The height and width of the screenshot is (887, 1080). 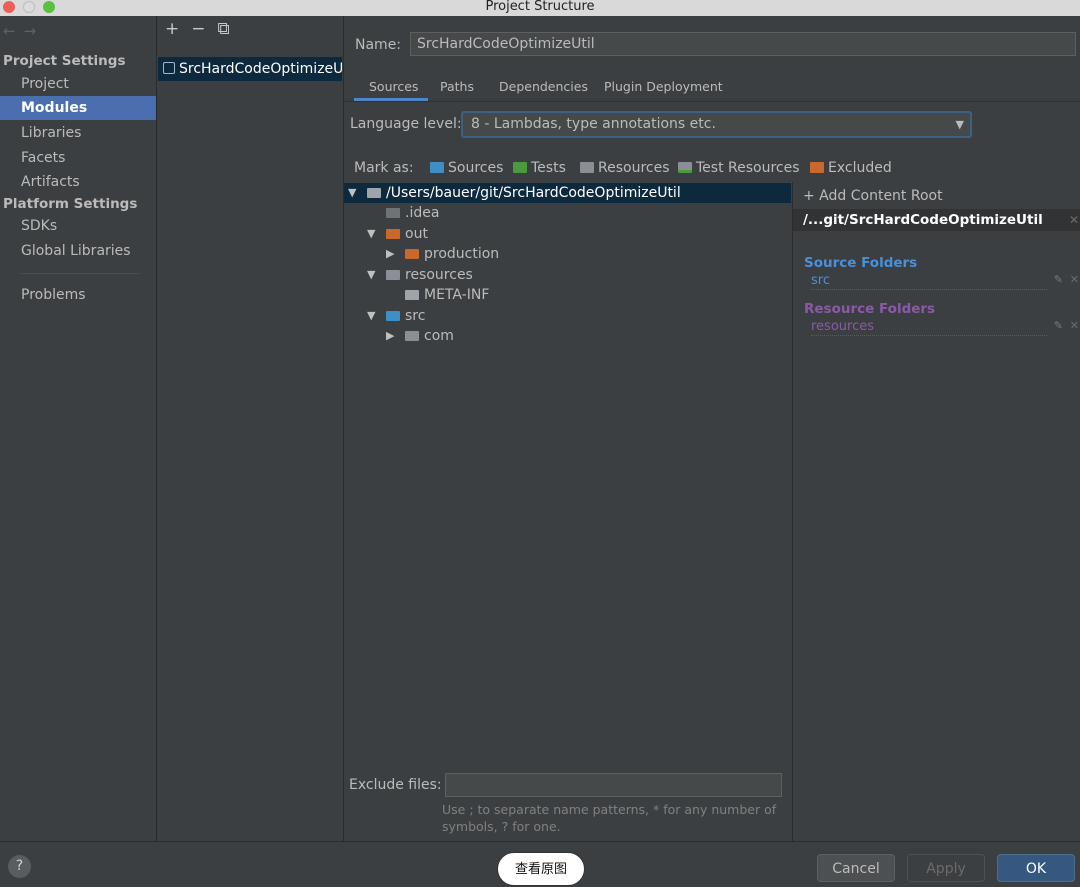 What do you see at coordinates (1074, 220) in the screenshot?
I see `remove-content-root-icon: ✕` at bounding box center [1074, 220].